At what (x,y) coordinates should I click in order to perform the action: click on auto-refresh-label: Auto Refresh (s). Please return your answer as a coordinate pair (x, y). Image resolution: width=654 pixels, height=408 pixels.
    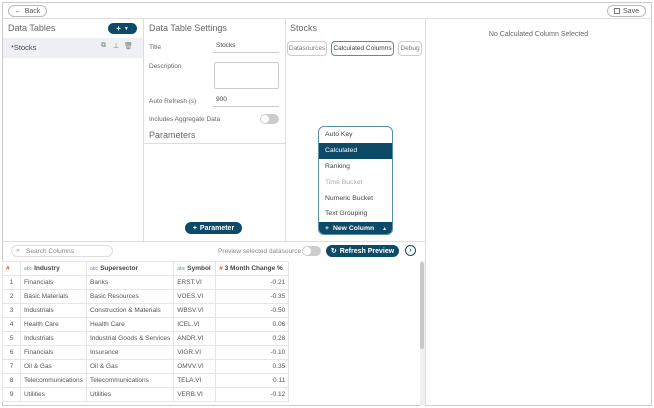
    Looking at the image, I should click on (173, 101).